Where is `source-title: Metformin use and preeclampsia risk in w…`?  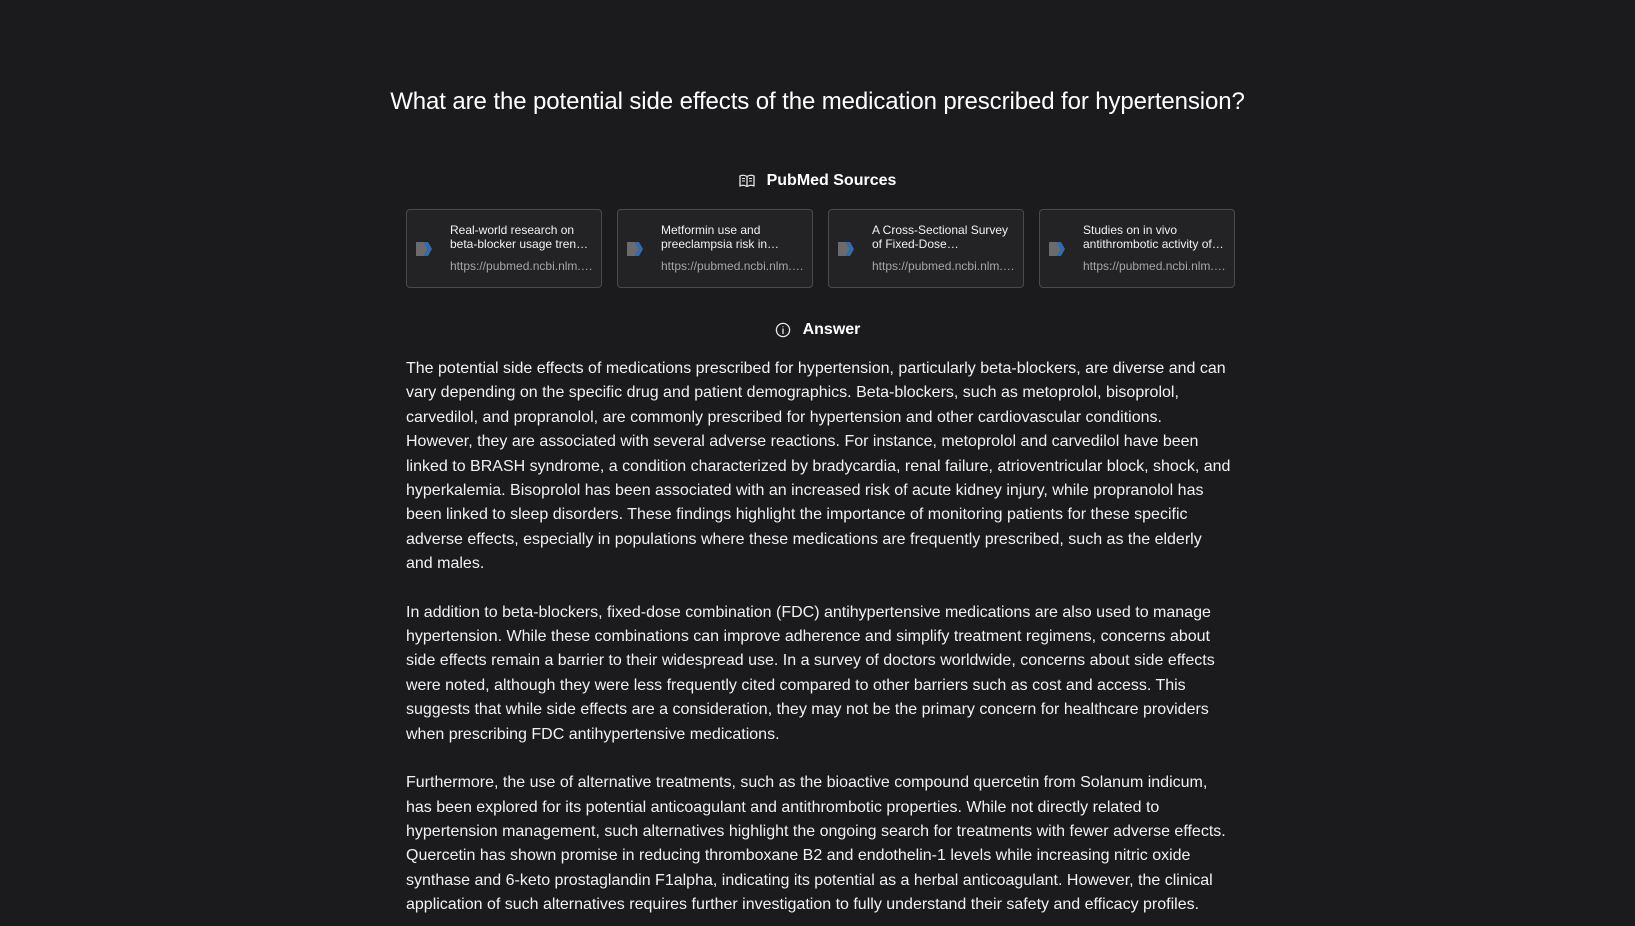
source-title: Metformin use and preeclampsia risk in w… is located at coordinates (732, 237).